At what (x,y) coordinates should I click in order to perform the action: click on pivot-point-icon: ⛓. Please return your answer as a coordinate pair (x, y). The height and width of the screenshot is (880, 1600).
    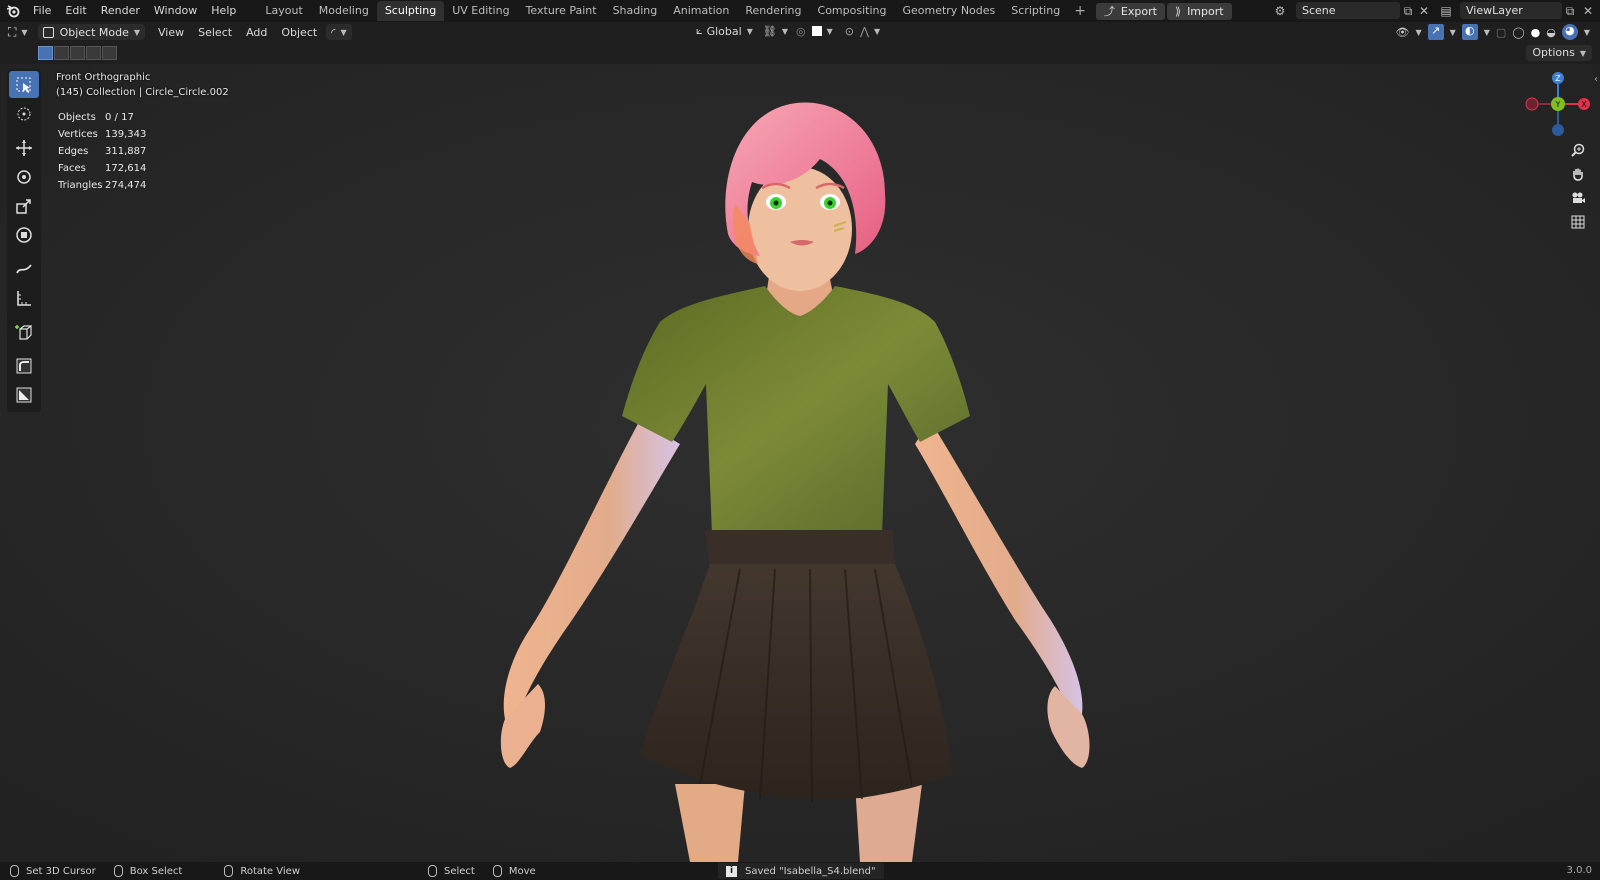
    Looking at the image, I should click on (770, 31).